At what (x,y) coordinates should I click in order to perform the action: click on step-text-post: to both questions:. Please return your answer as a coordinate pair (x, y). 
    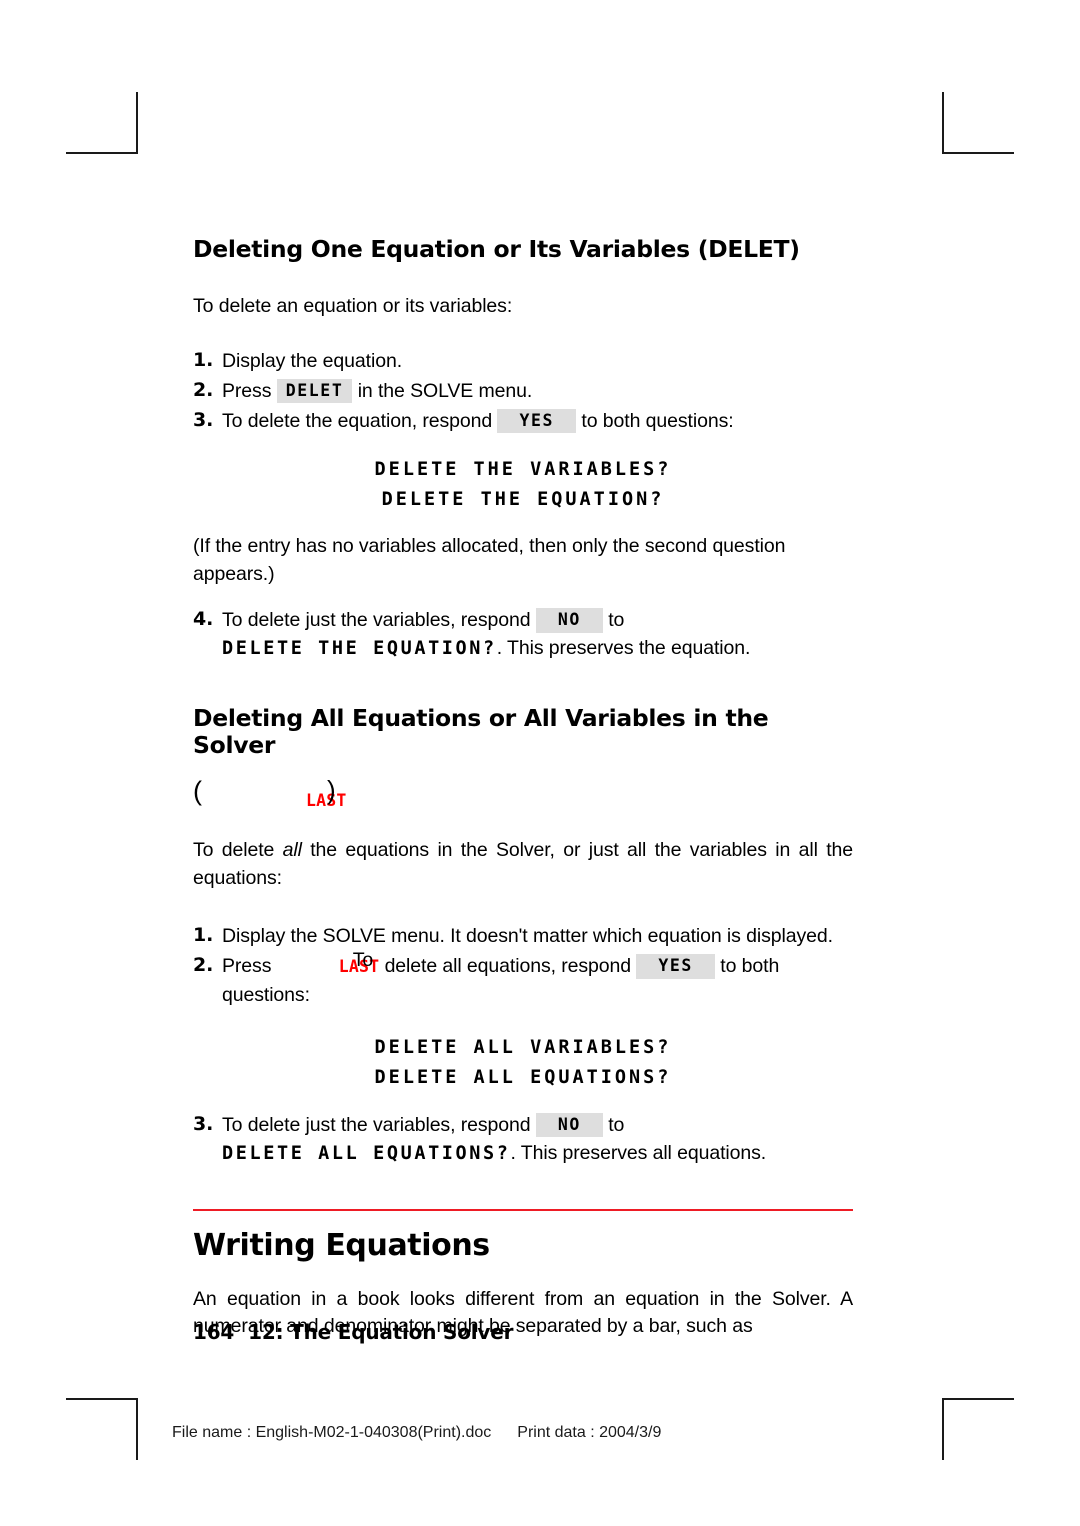
    Looking at the image, I should click on (657, 420).